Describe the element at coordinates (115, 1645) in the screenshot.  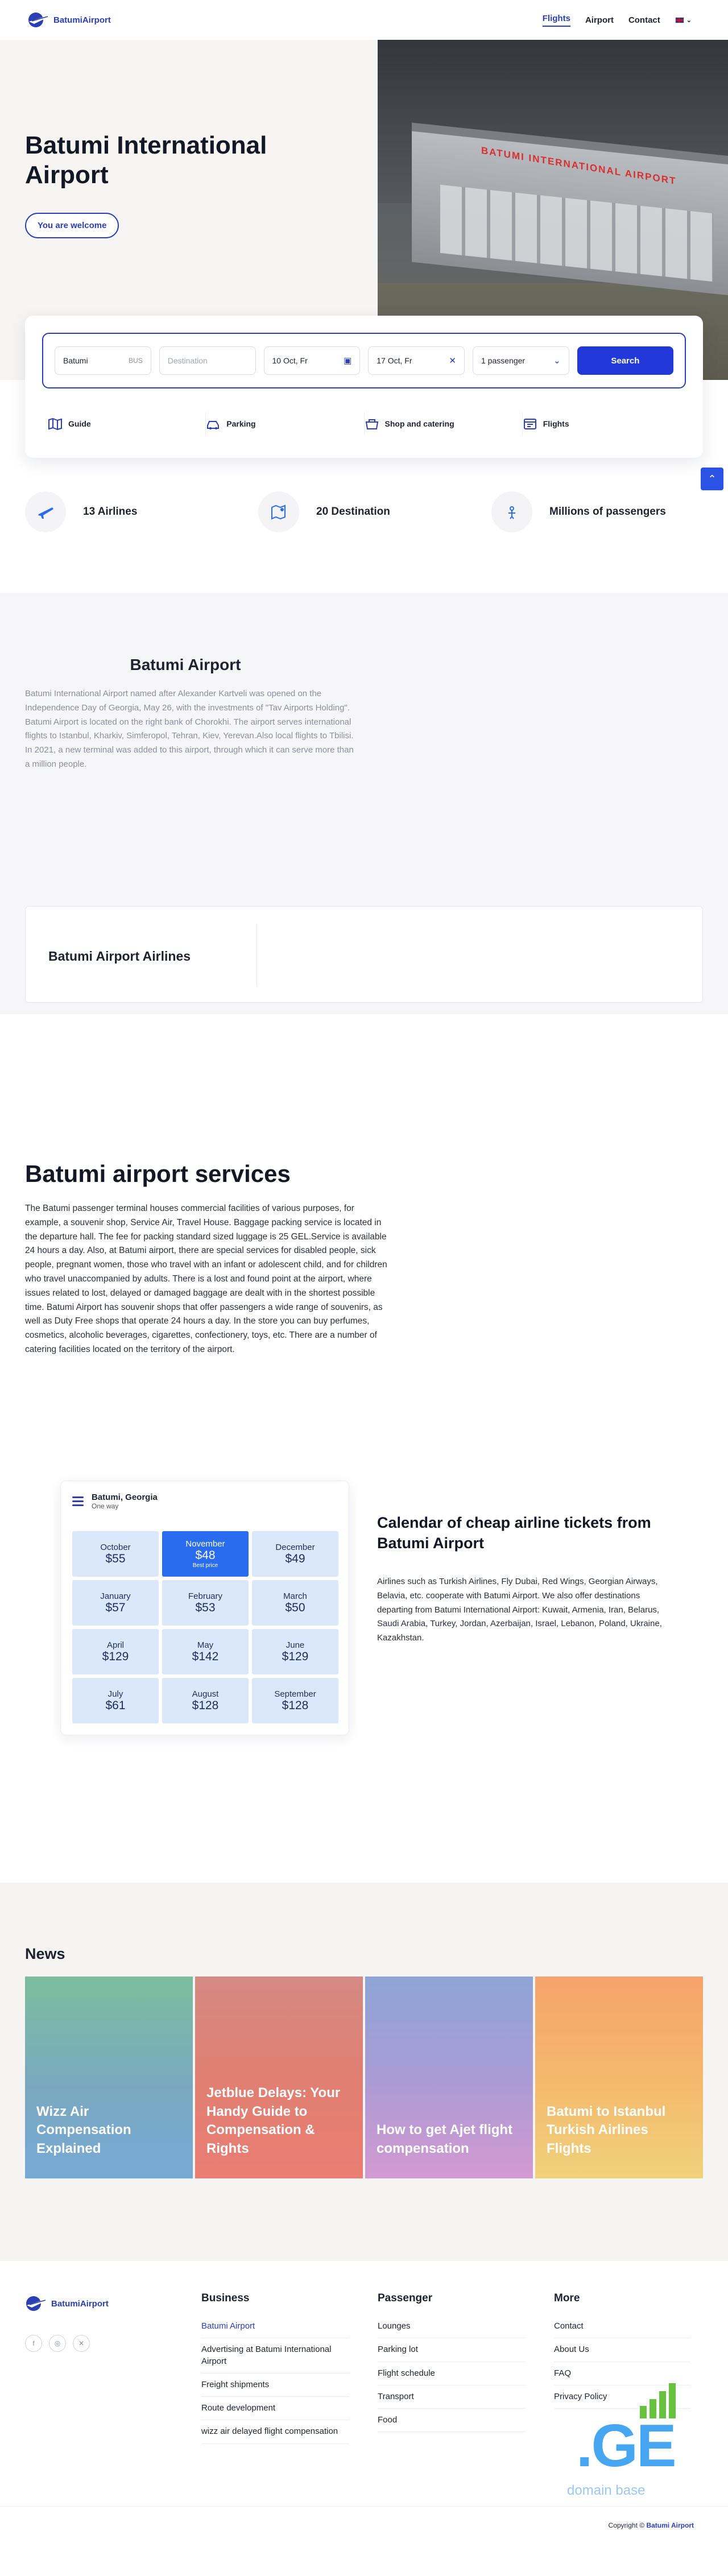
I see `month-name: April` at that location.